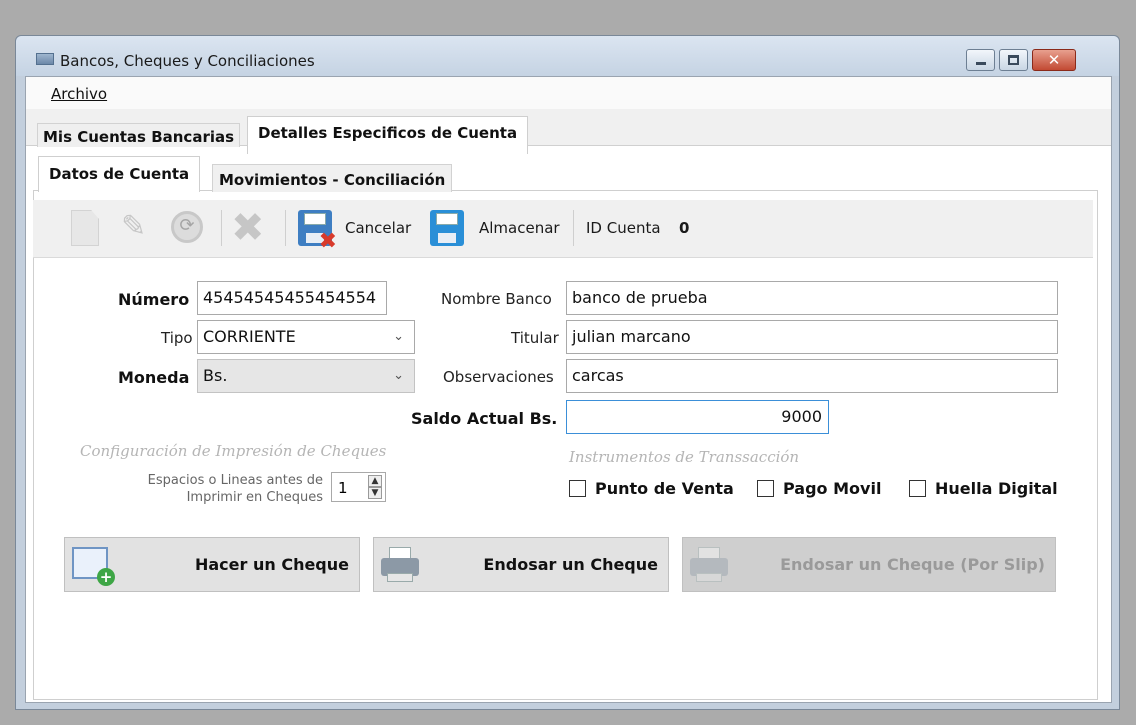  I want to click on pago-movil-checkbox: Pago Movil, so click(819, 488).